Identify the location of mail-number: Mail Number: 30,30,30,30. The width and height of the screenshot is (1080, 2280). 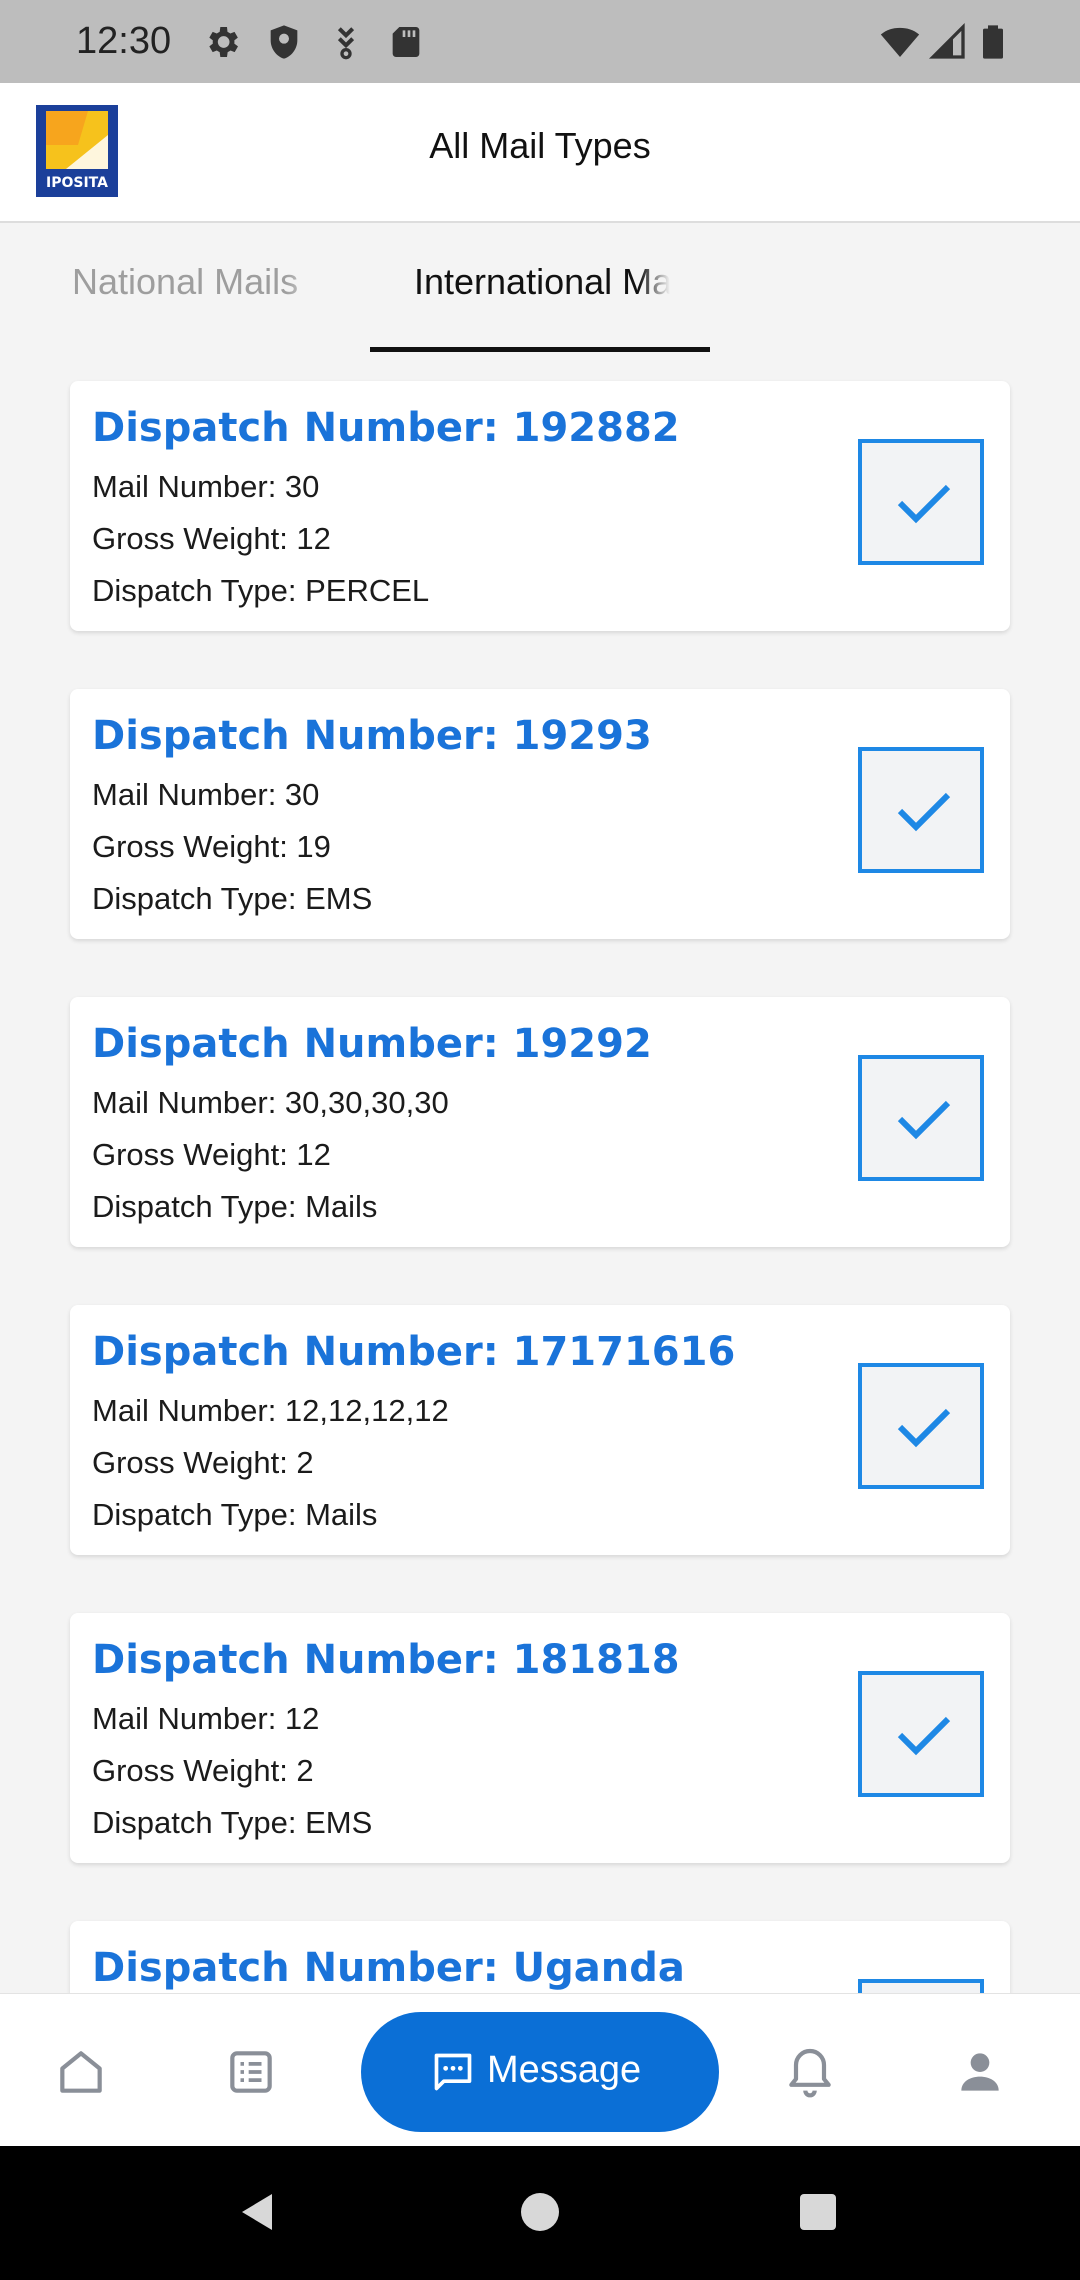
(270, 1102).